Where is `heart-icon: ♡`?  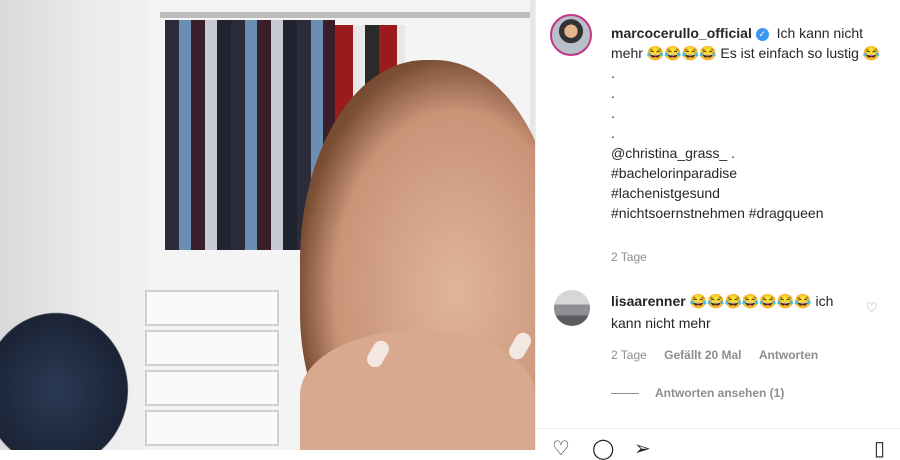
heart-icon: ♡ is located at coordinates (561, 449).